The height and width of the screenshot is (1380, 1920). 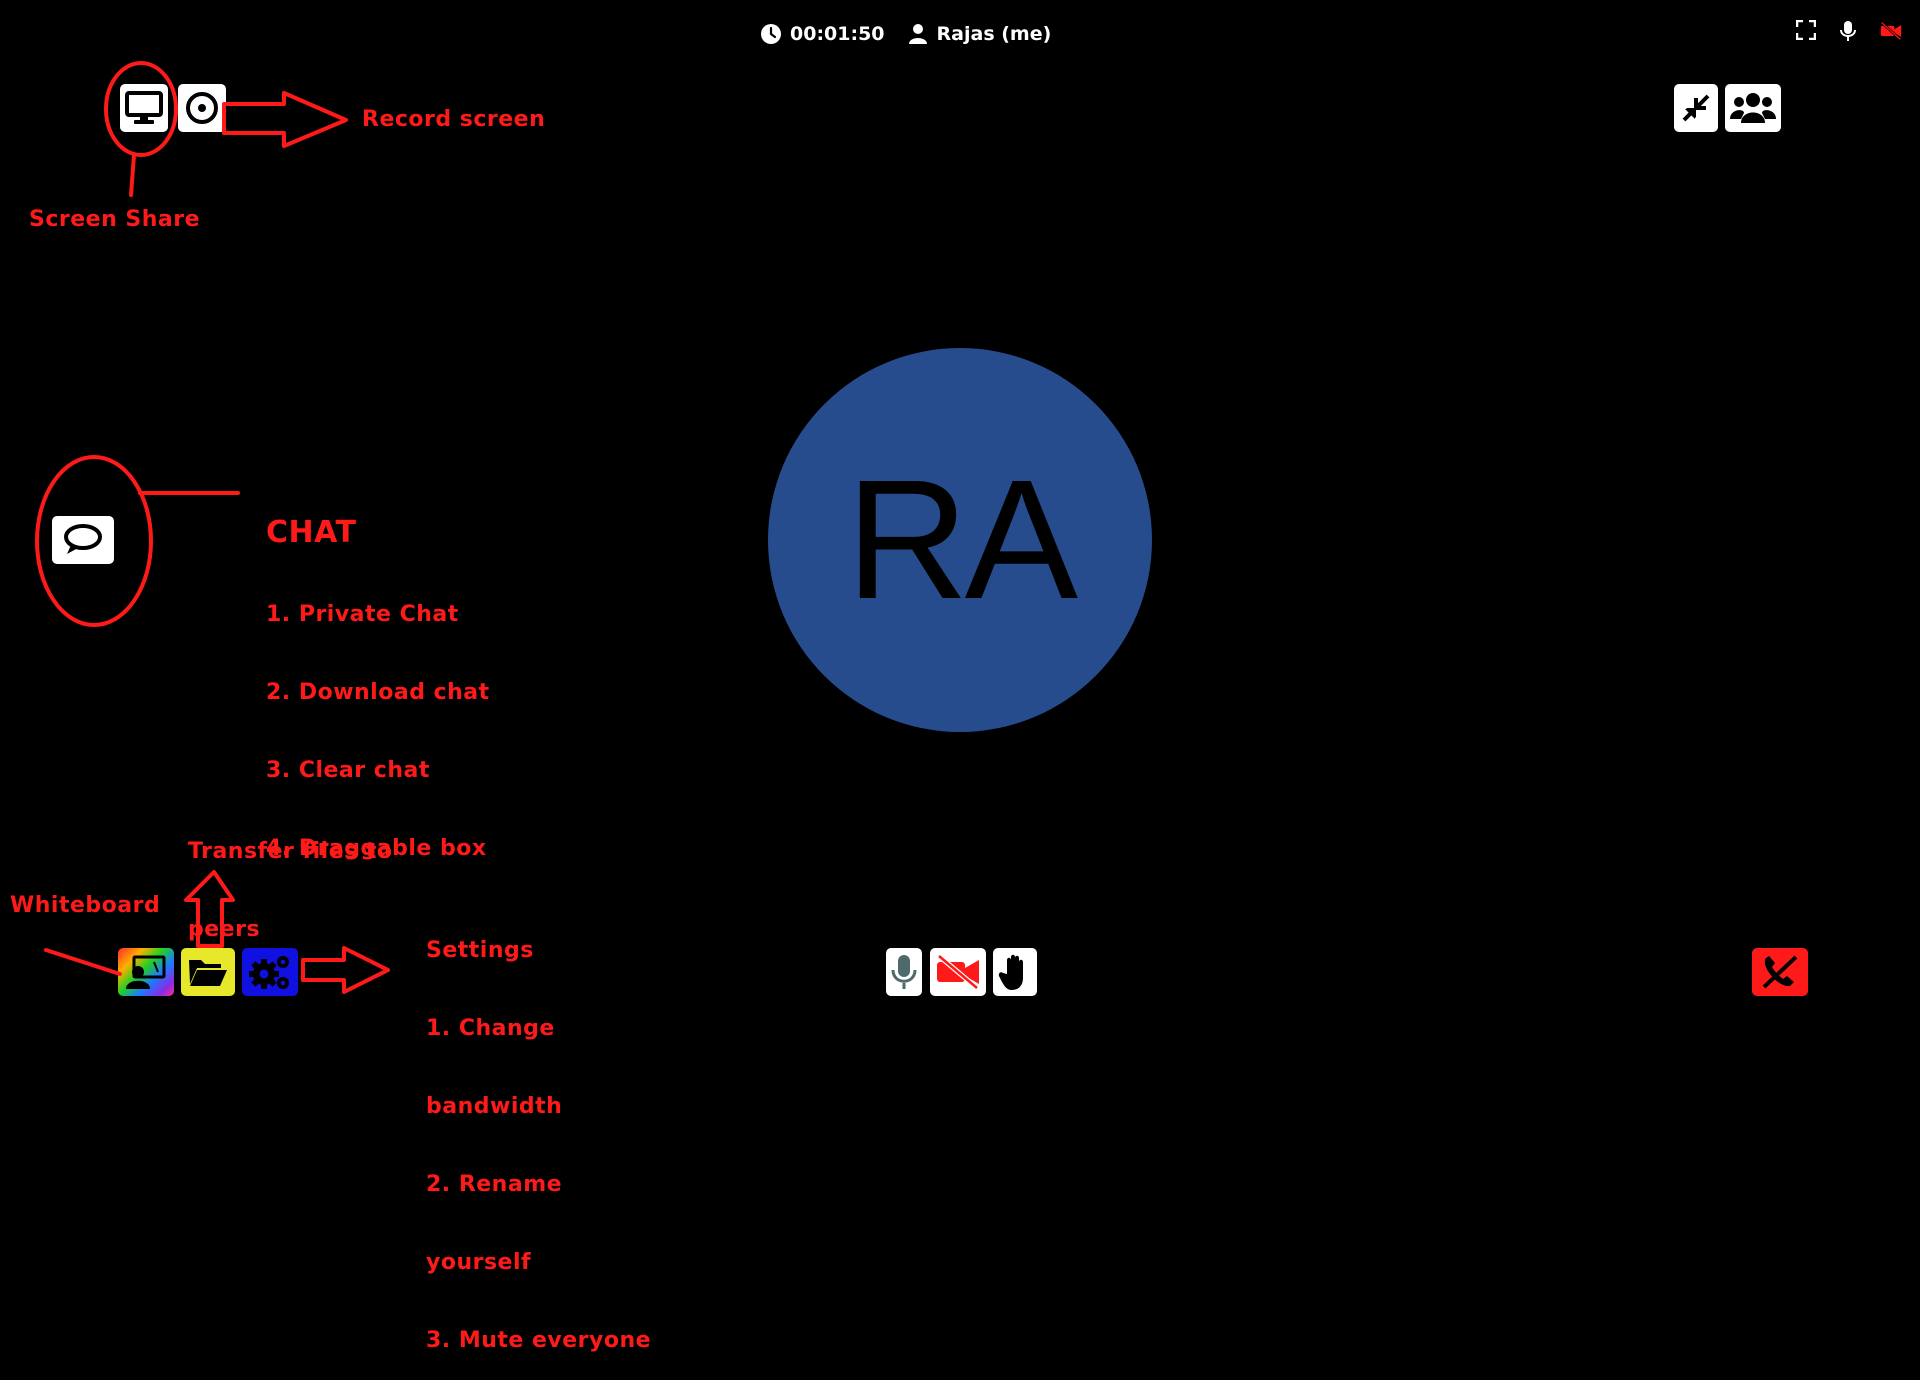 What do you see at coordinates (1807, 31) in the screenshot?
I see `fullscreen-icon` at bounding box center [1807, 31].